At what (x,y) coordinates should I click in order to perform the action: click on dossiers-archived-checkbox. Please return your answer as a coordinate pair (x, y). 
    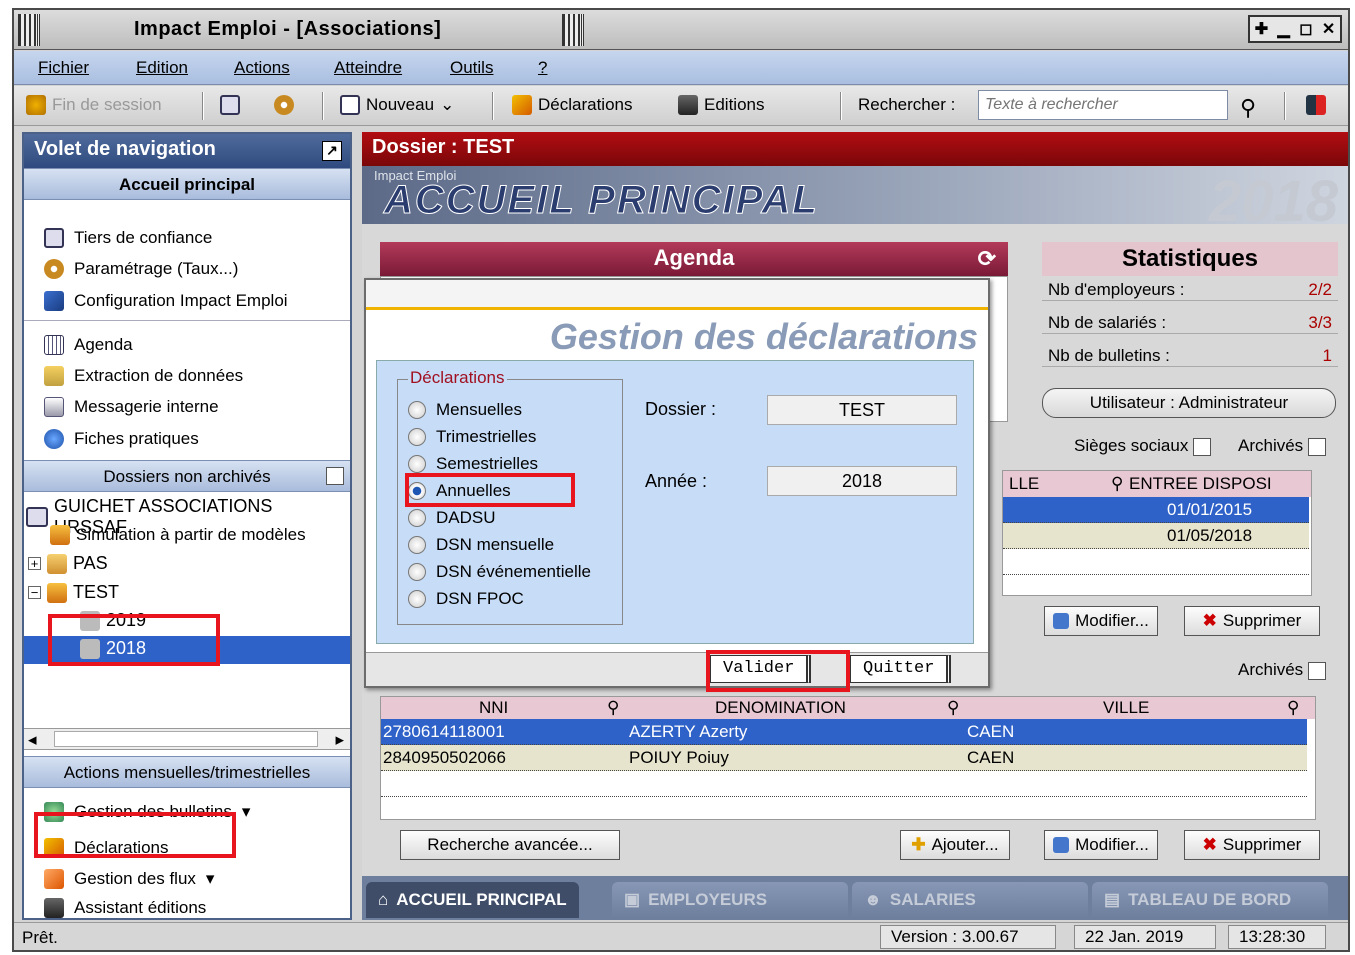
    Looking at the image, I should click on (335, 476).